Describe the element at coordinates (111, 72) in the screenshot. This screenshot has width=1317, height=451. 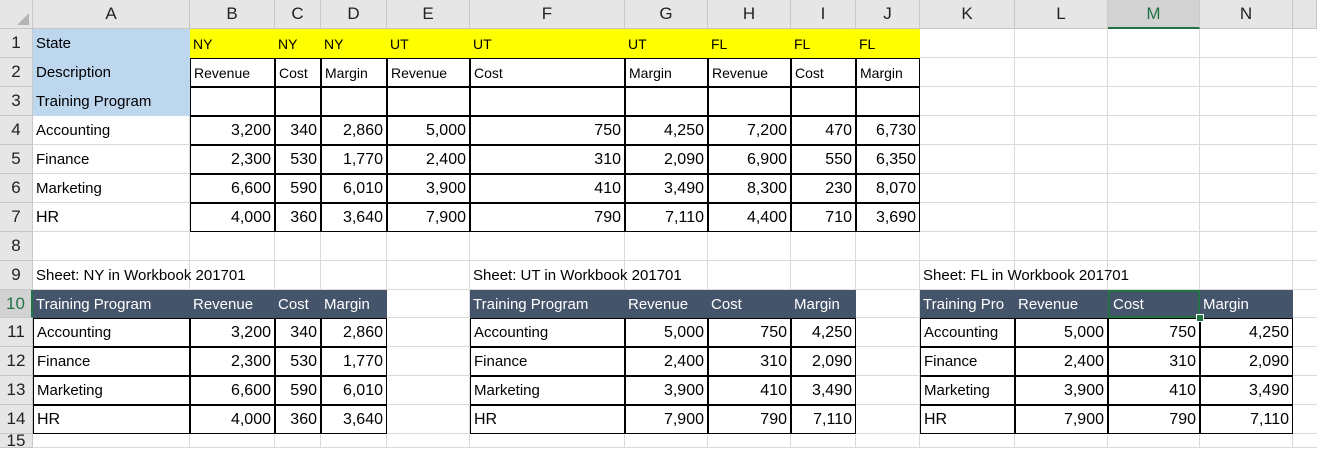
I see `cell-a2-description-label: Description` at that location.